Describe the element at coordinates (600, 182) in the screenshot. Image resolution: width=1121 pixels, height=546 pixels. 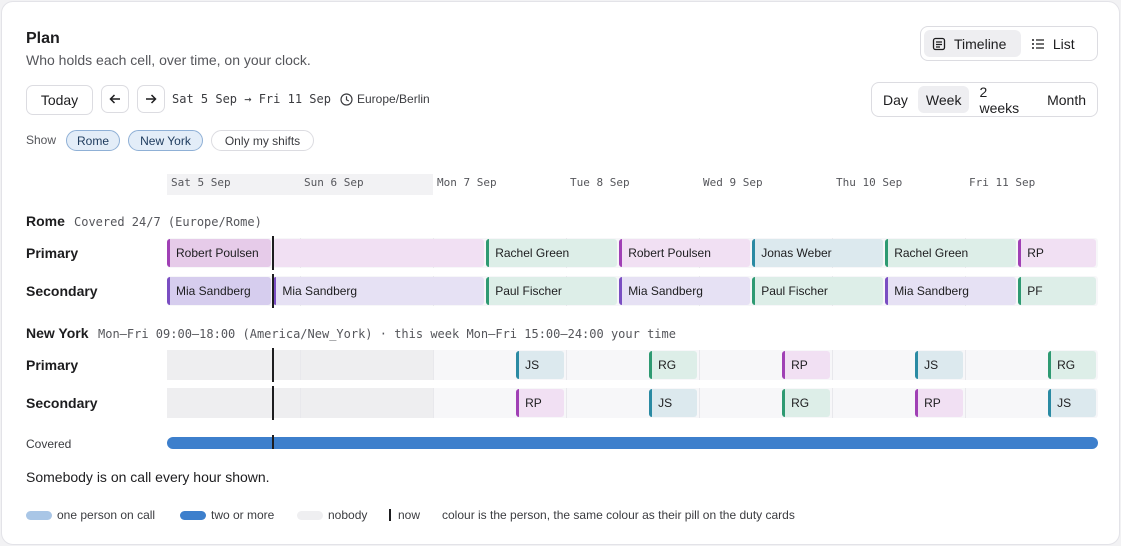
I see `day-label: Tue 8 Sep` at that location.